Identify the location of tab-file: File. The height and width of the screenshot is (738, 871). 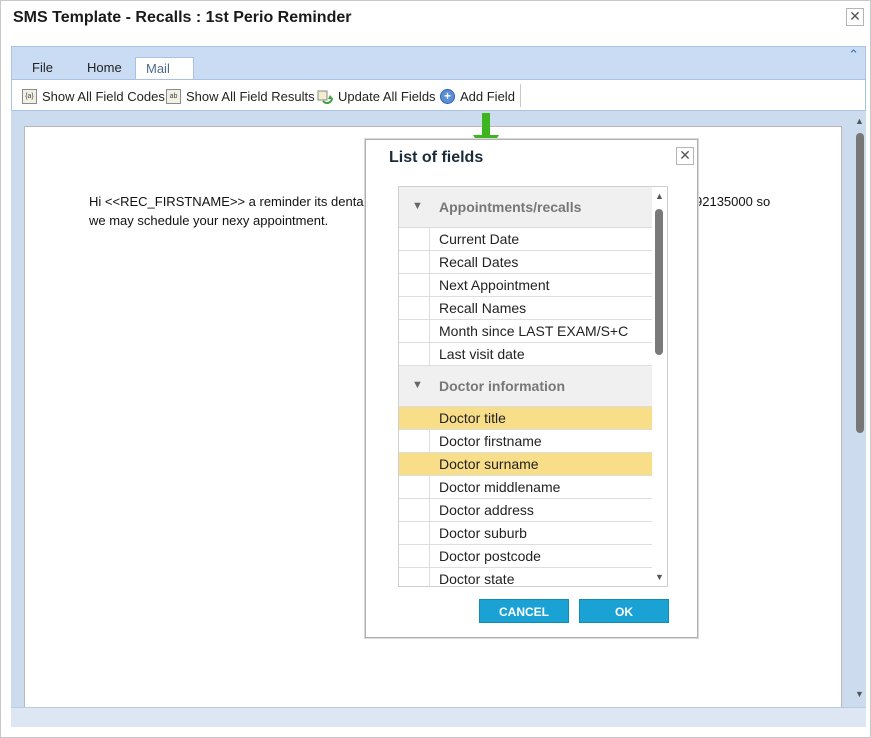
(42, 68).